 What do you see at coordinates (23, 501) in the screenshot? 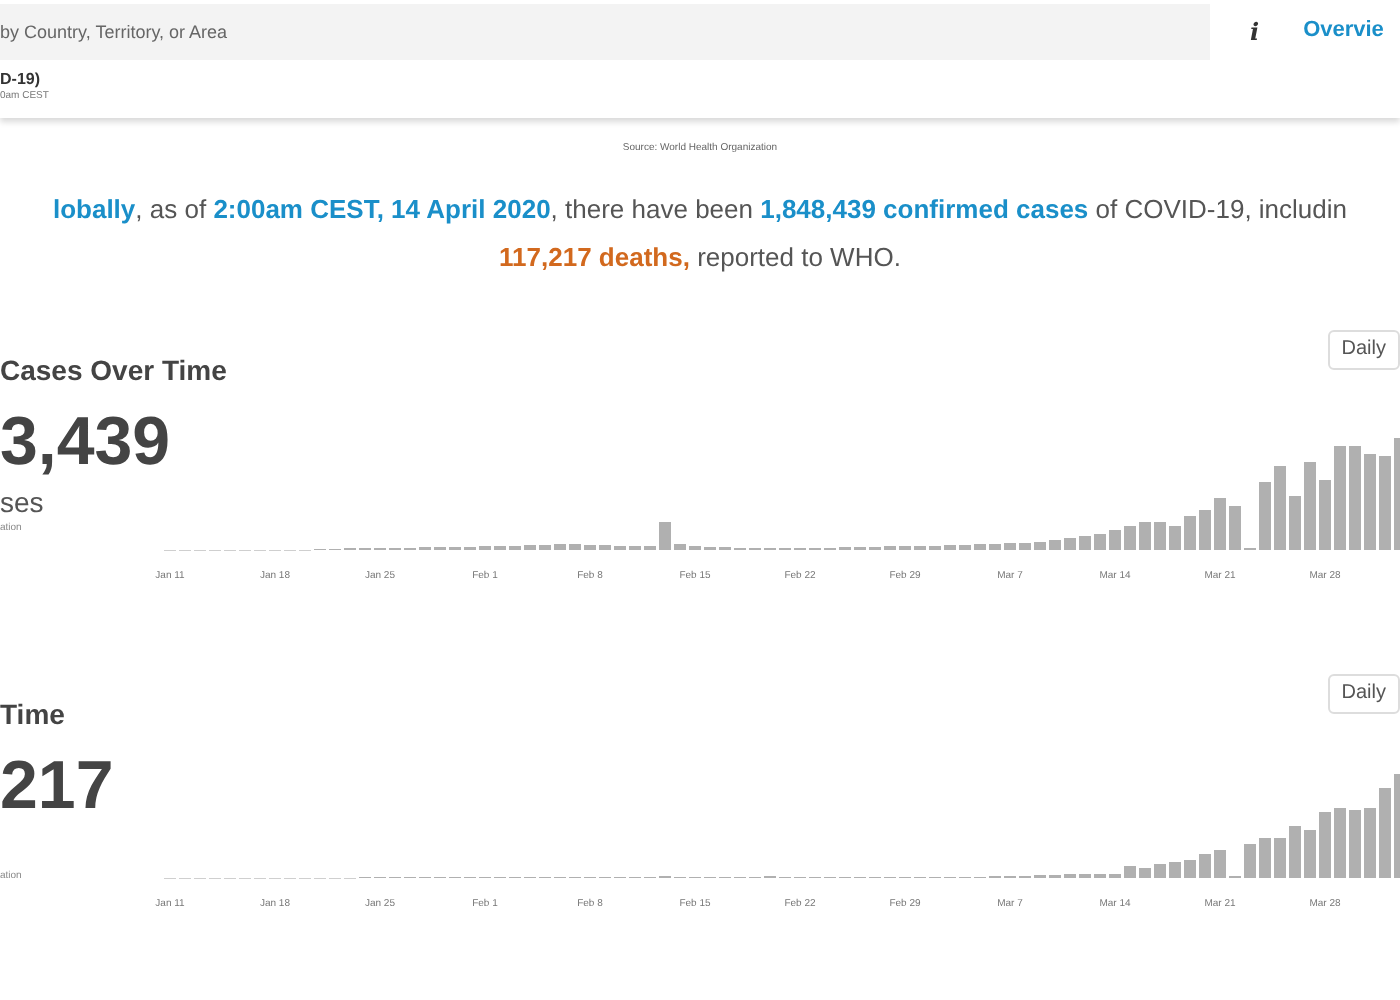
I see `count-label: ses` at bounding box center [23, 501].